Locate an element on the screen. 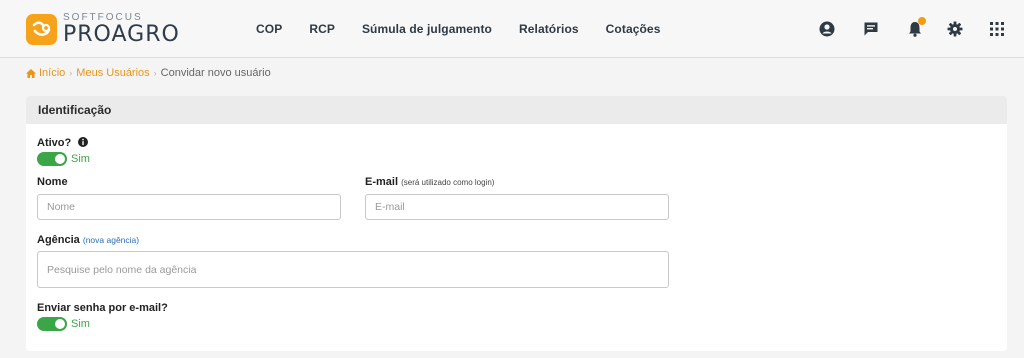  active-toggle-label: Sim is located at coordinates (80, 159).